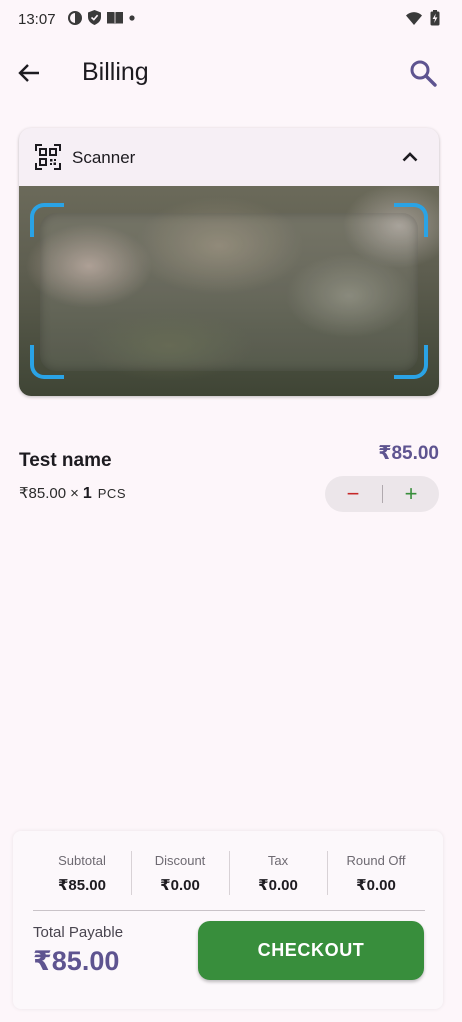 Image resolution: width=462 pixels, height=1022 pixels. Describe the element at coordinates (411, 220) in the screenshot. I see `scan-frame-corner-top-right` at that location.